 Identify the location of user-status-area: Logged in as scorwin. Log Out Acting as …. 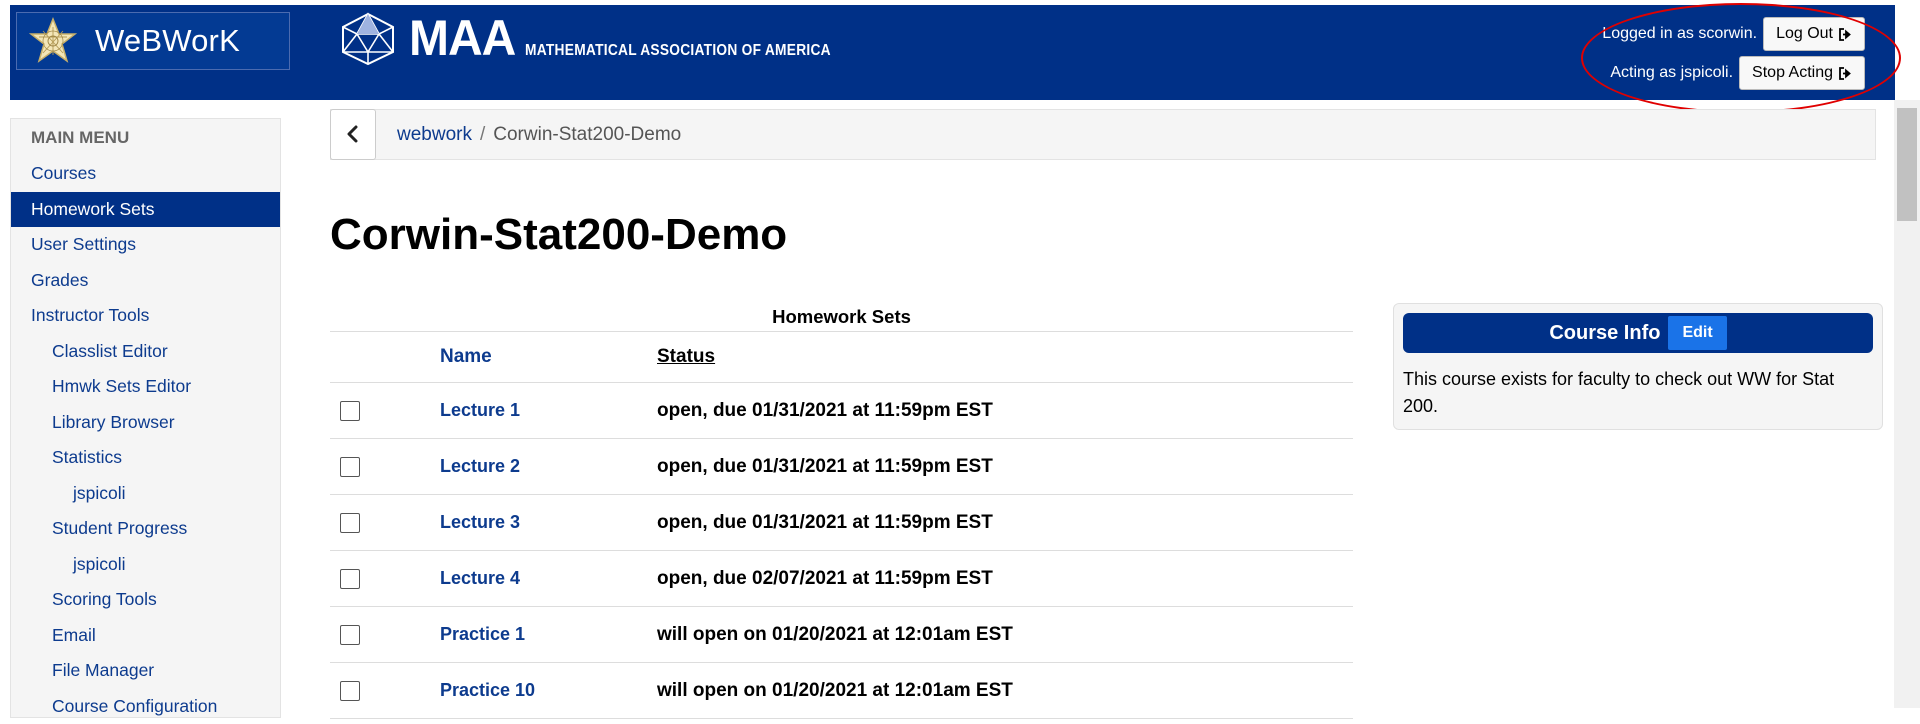
(1660, 55).